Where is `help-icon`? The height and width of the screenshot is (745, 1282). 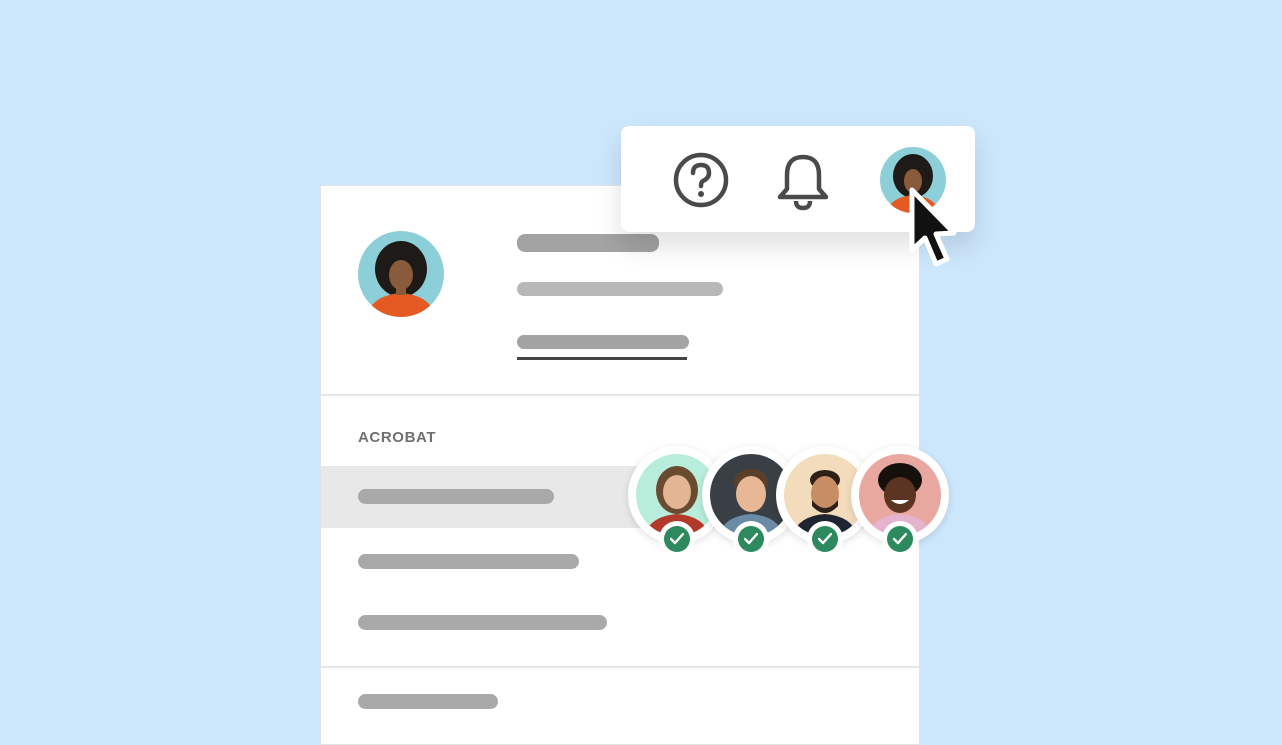
help-icon is located at coordinates (701, 182).